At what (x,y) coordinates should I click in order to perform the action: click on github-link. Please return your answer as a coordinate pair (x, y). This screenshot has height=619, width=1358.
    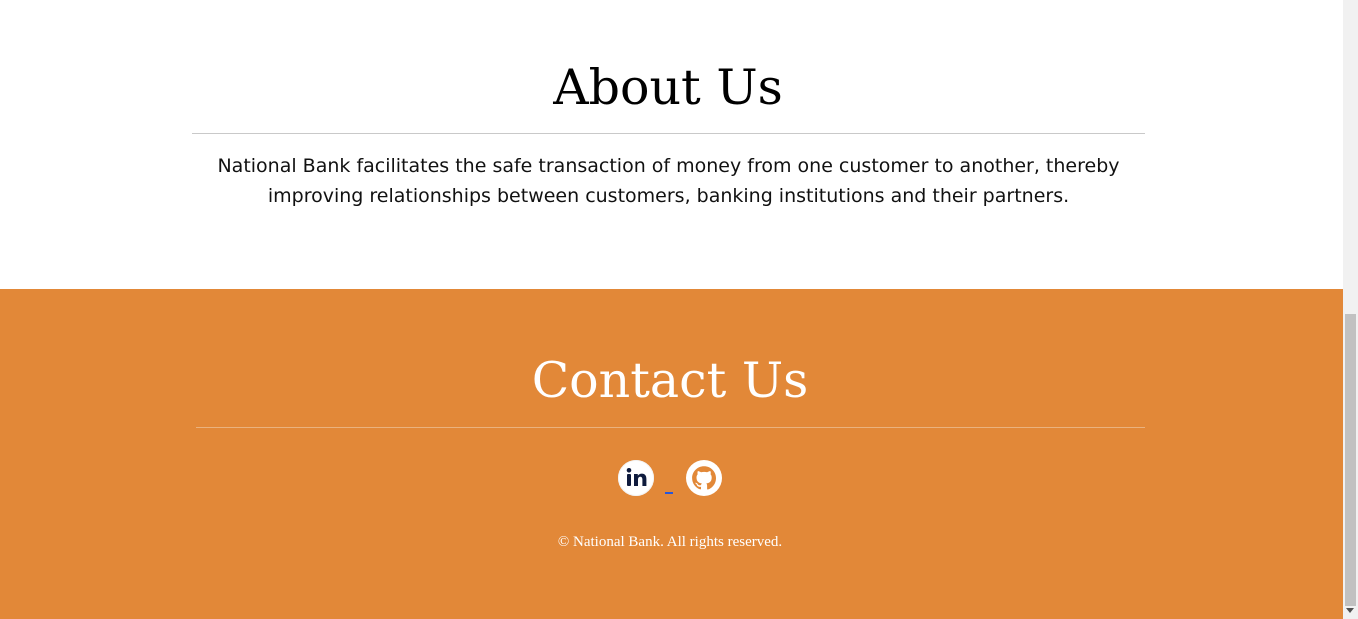
    Looking at the image, I should click on (704, 478).